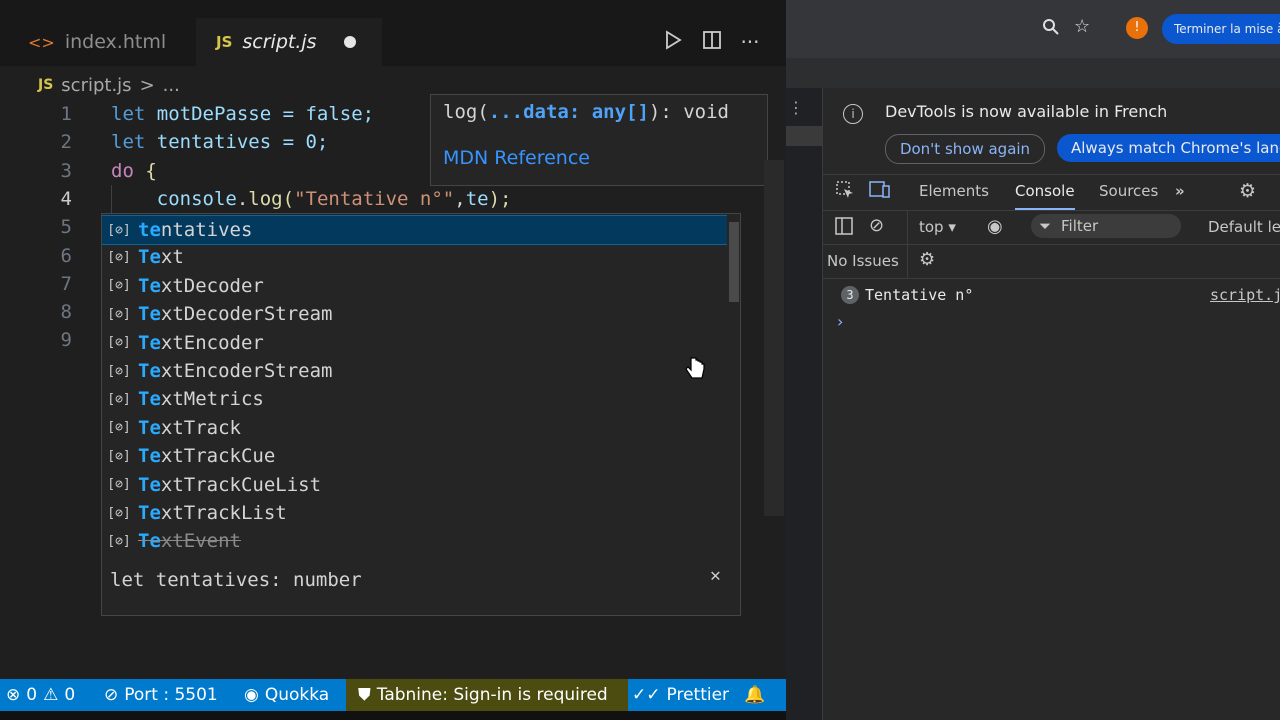 The image size is (1280, 720). Describe the element at coordinates (1051, 29) in the screenshot. I see `zoom-search-icon` at that location.